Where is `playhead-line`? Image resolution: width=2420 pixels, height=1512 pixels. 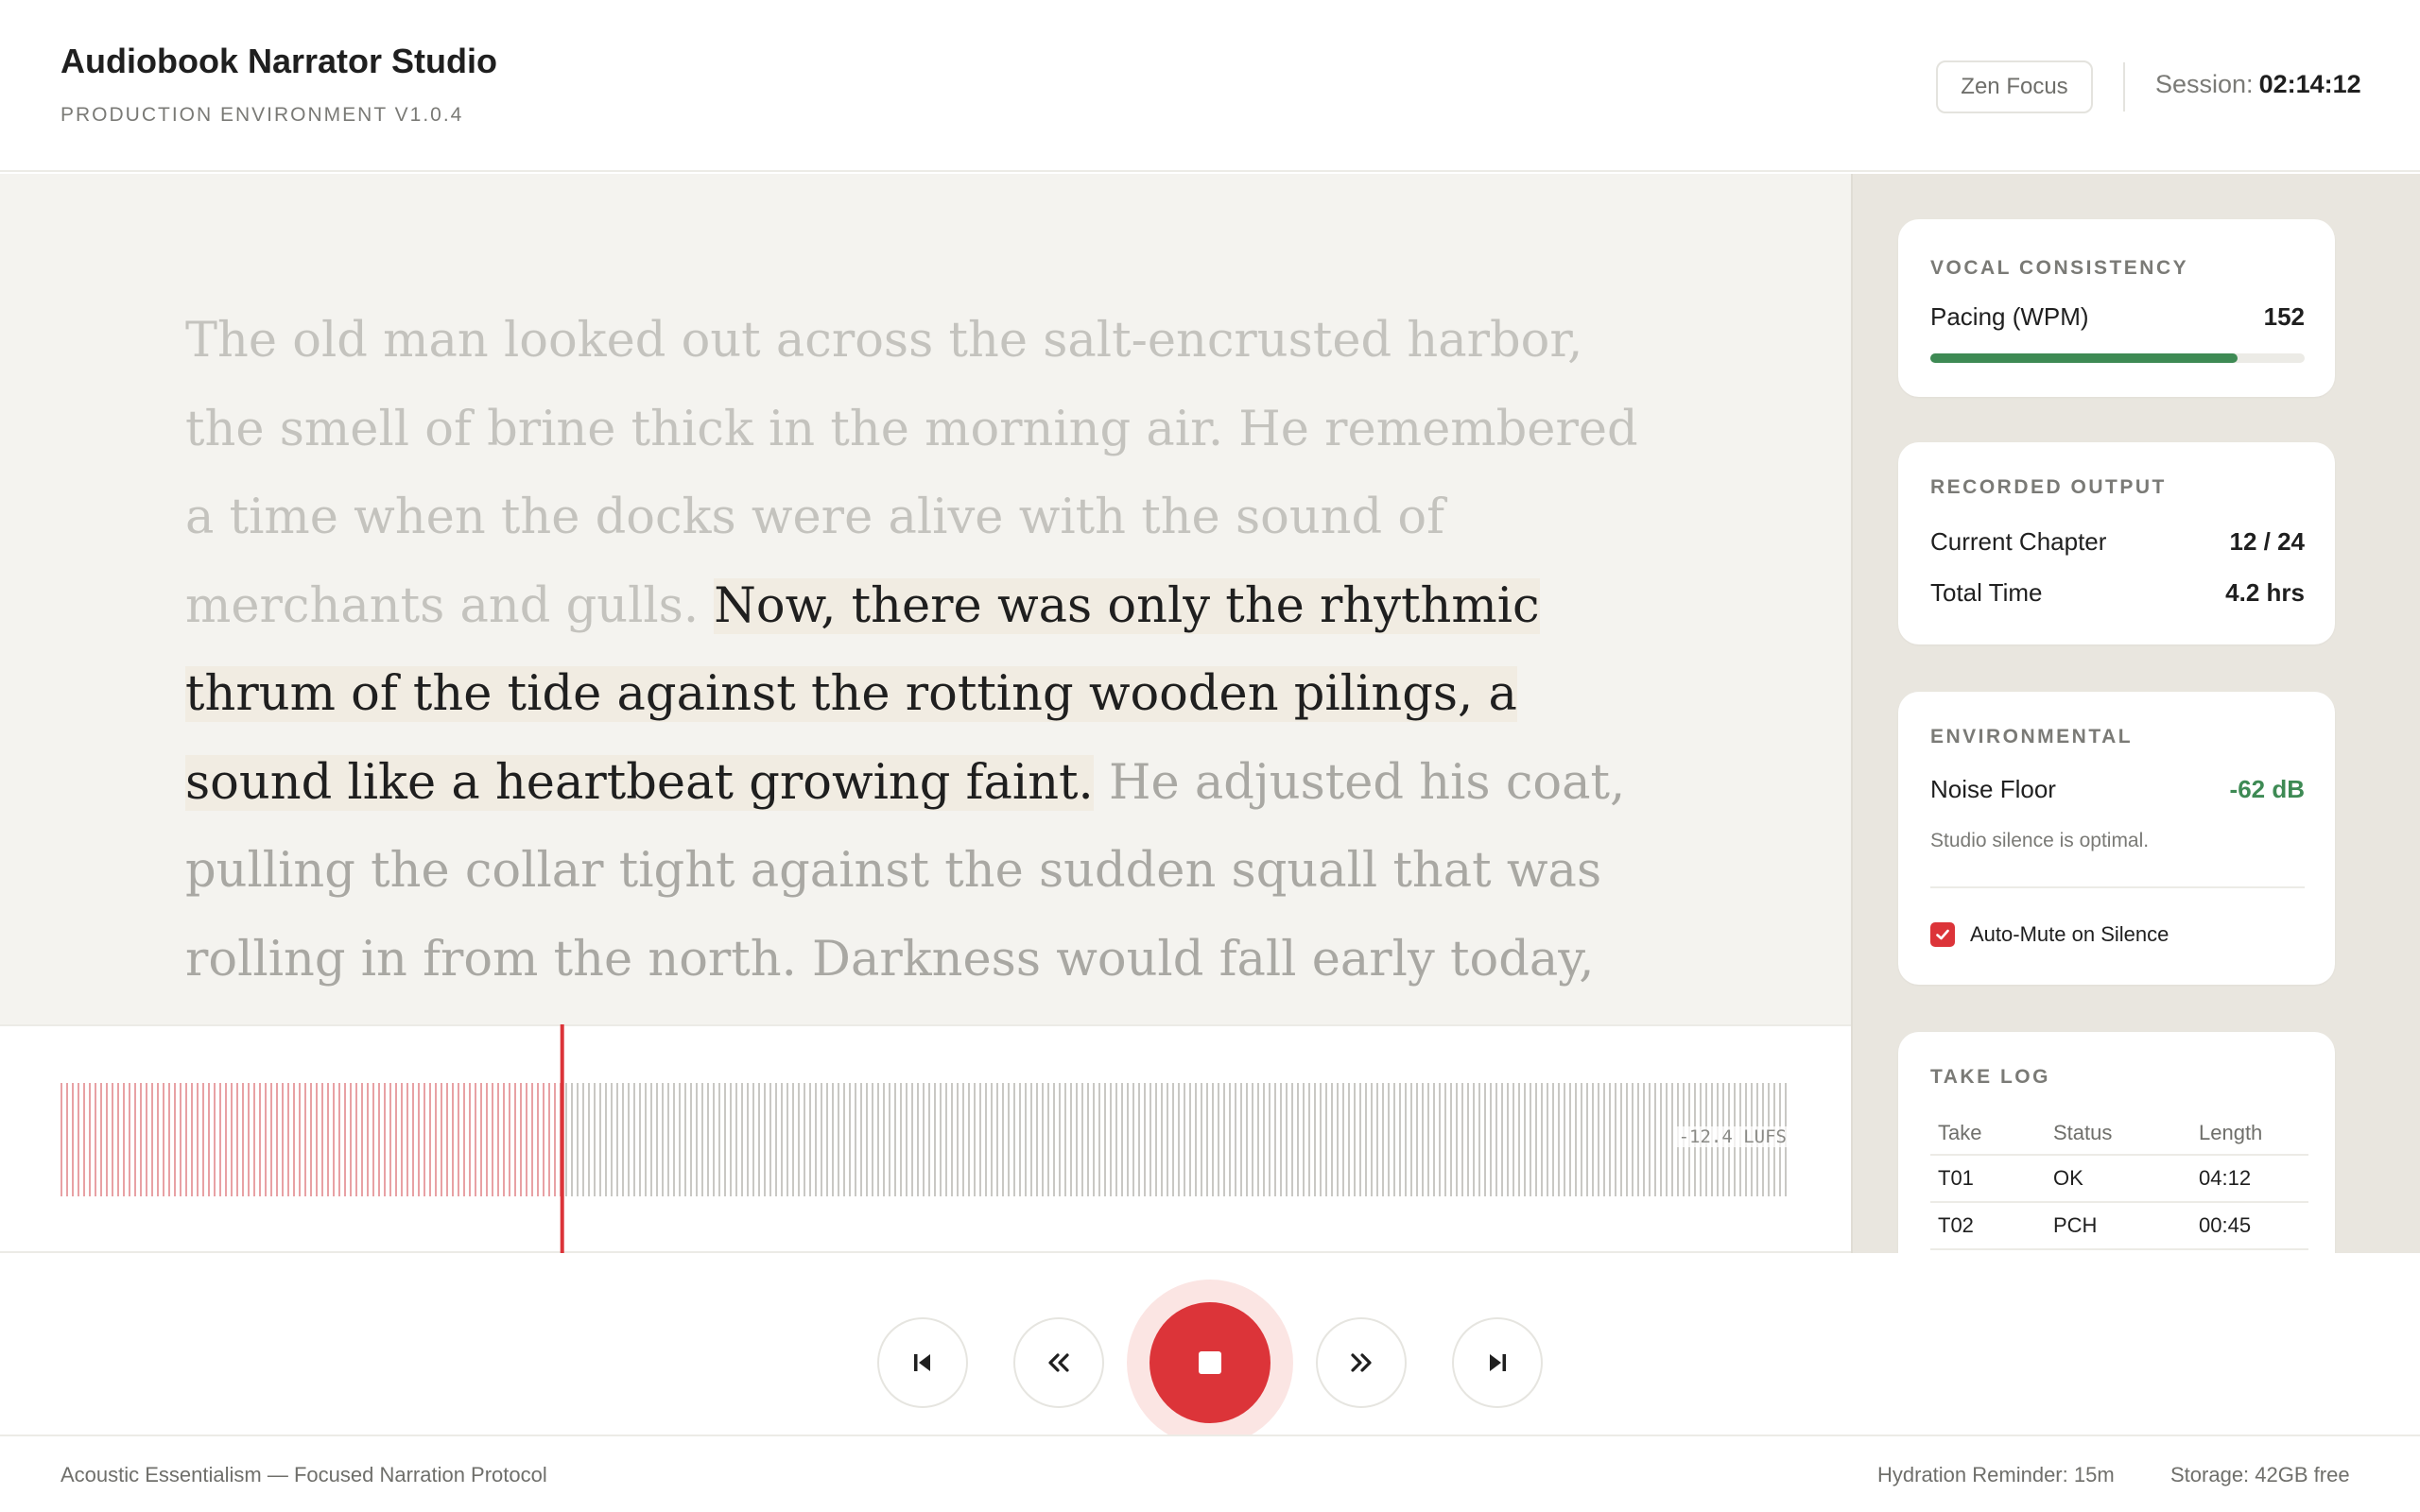 playhead-line is located at coordinates (562, 1138).